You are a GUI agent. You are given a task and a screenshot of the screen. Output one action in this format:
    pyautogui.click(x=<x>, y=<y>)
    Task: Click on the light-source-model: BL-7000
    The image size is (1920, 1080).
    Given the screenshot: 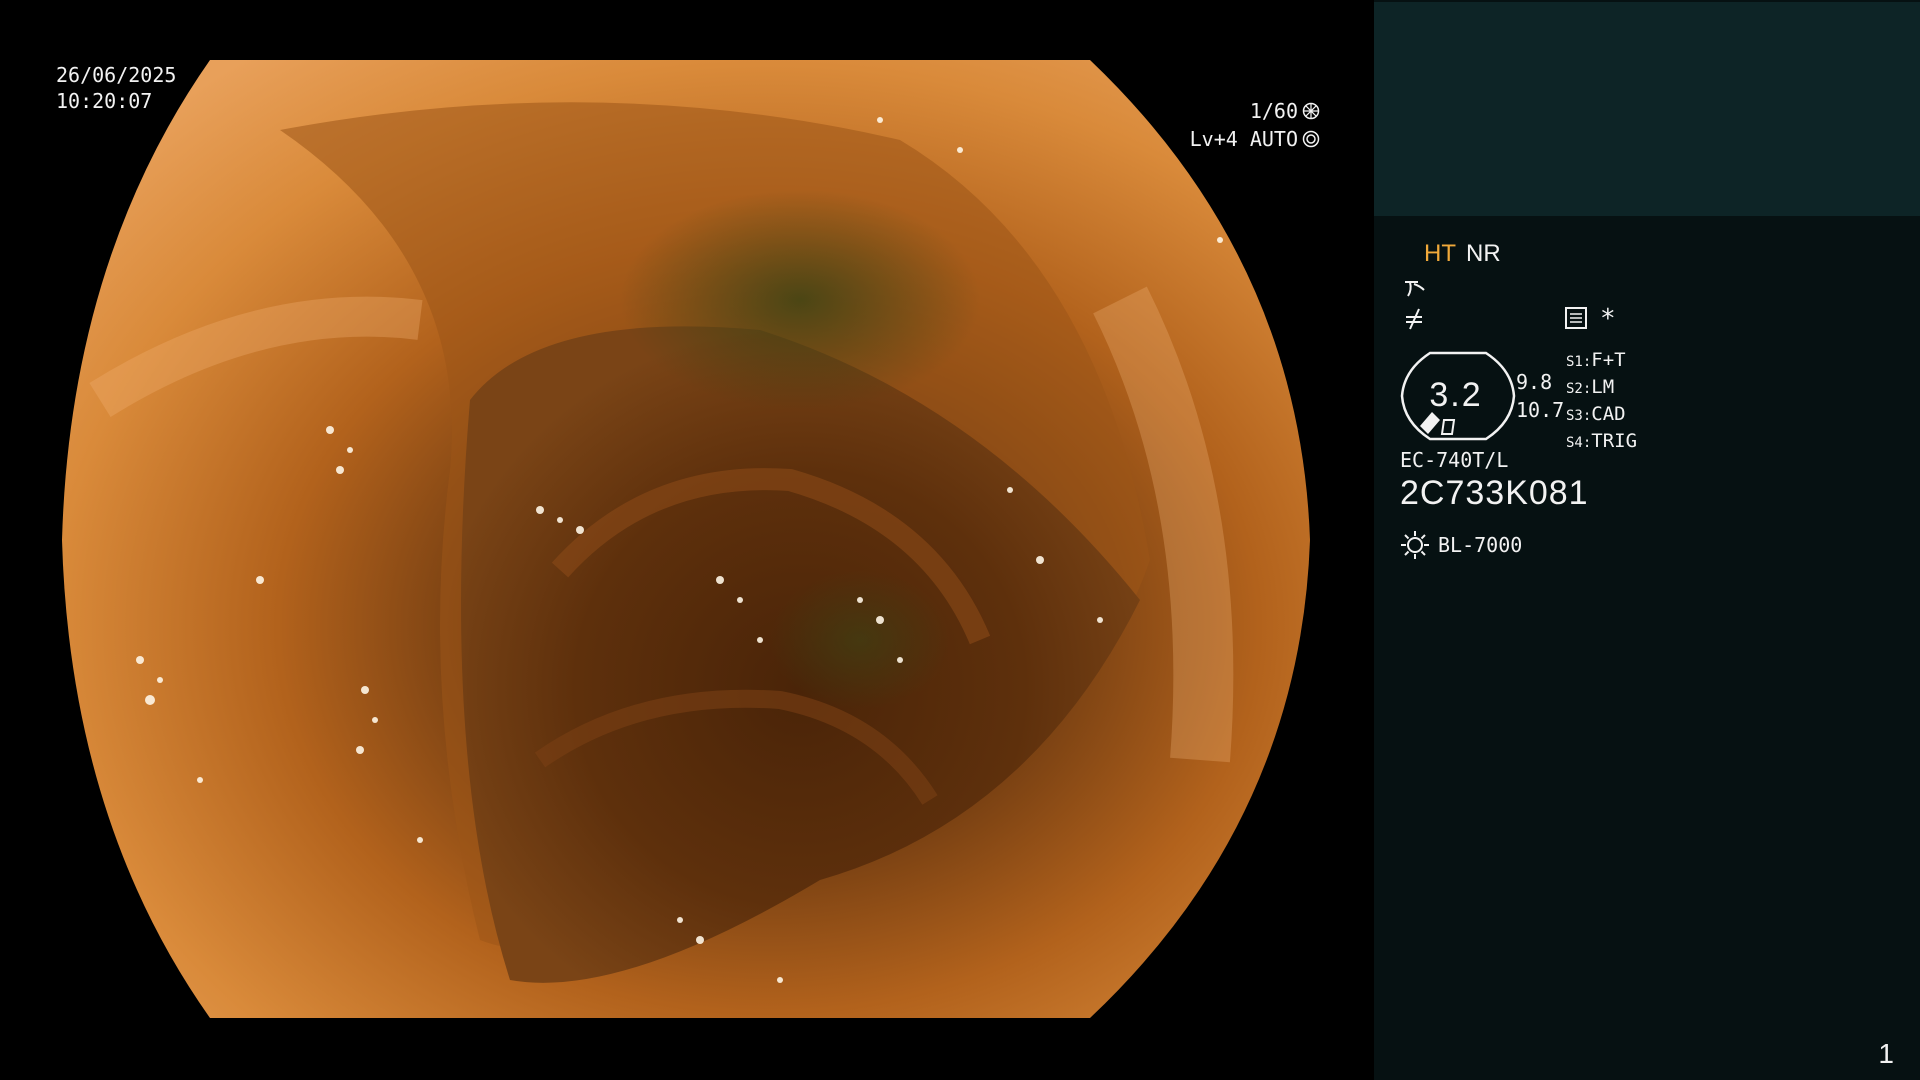 What is the action you would take?
    pyautogui.click(x=1480, y=545)
    